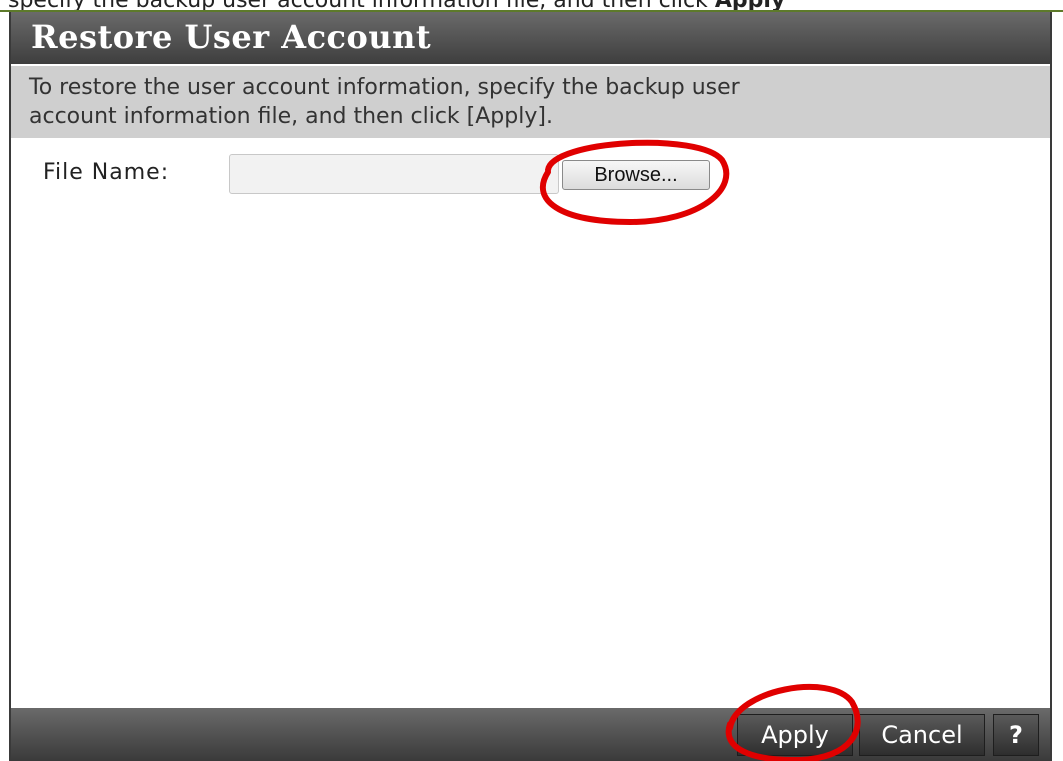 The image size is (1063, 761). I want to click on apply-button: Apply, so click(795, 735).